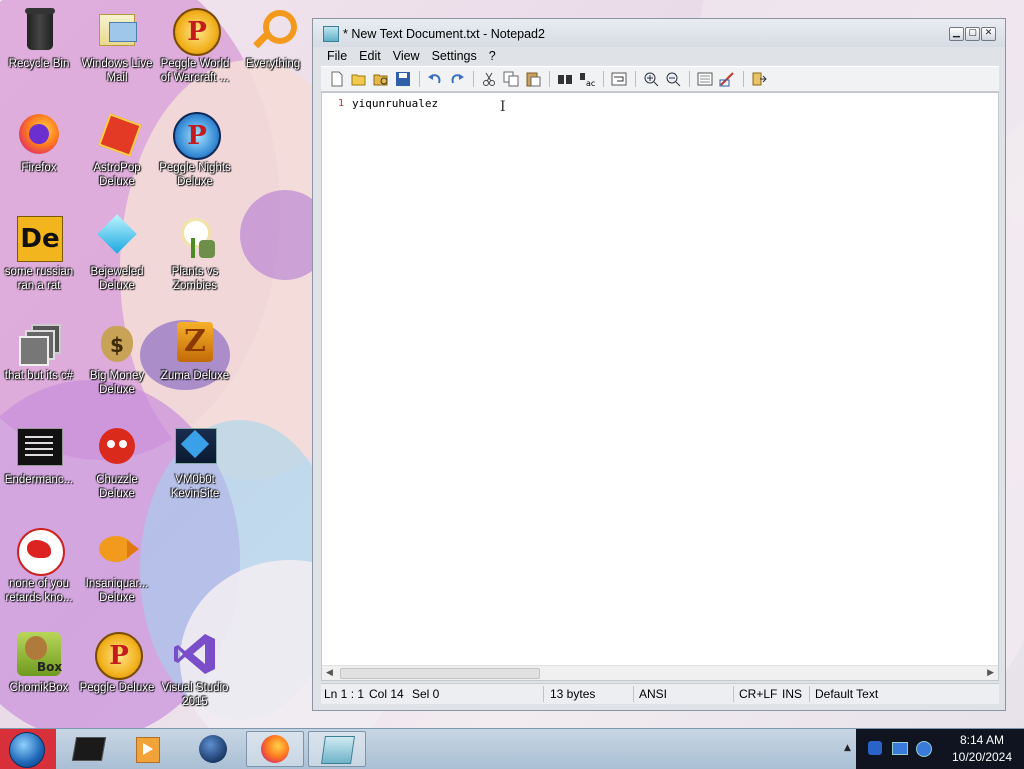  Describe the element at coordinates (705, 79) in the screenshot. I see `scheme-icon` at that location.